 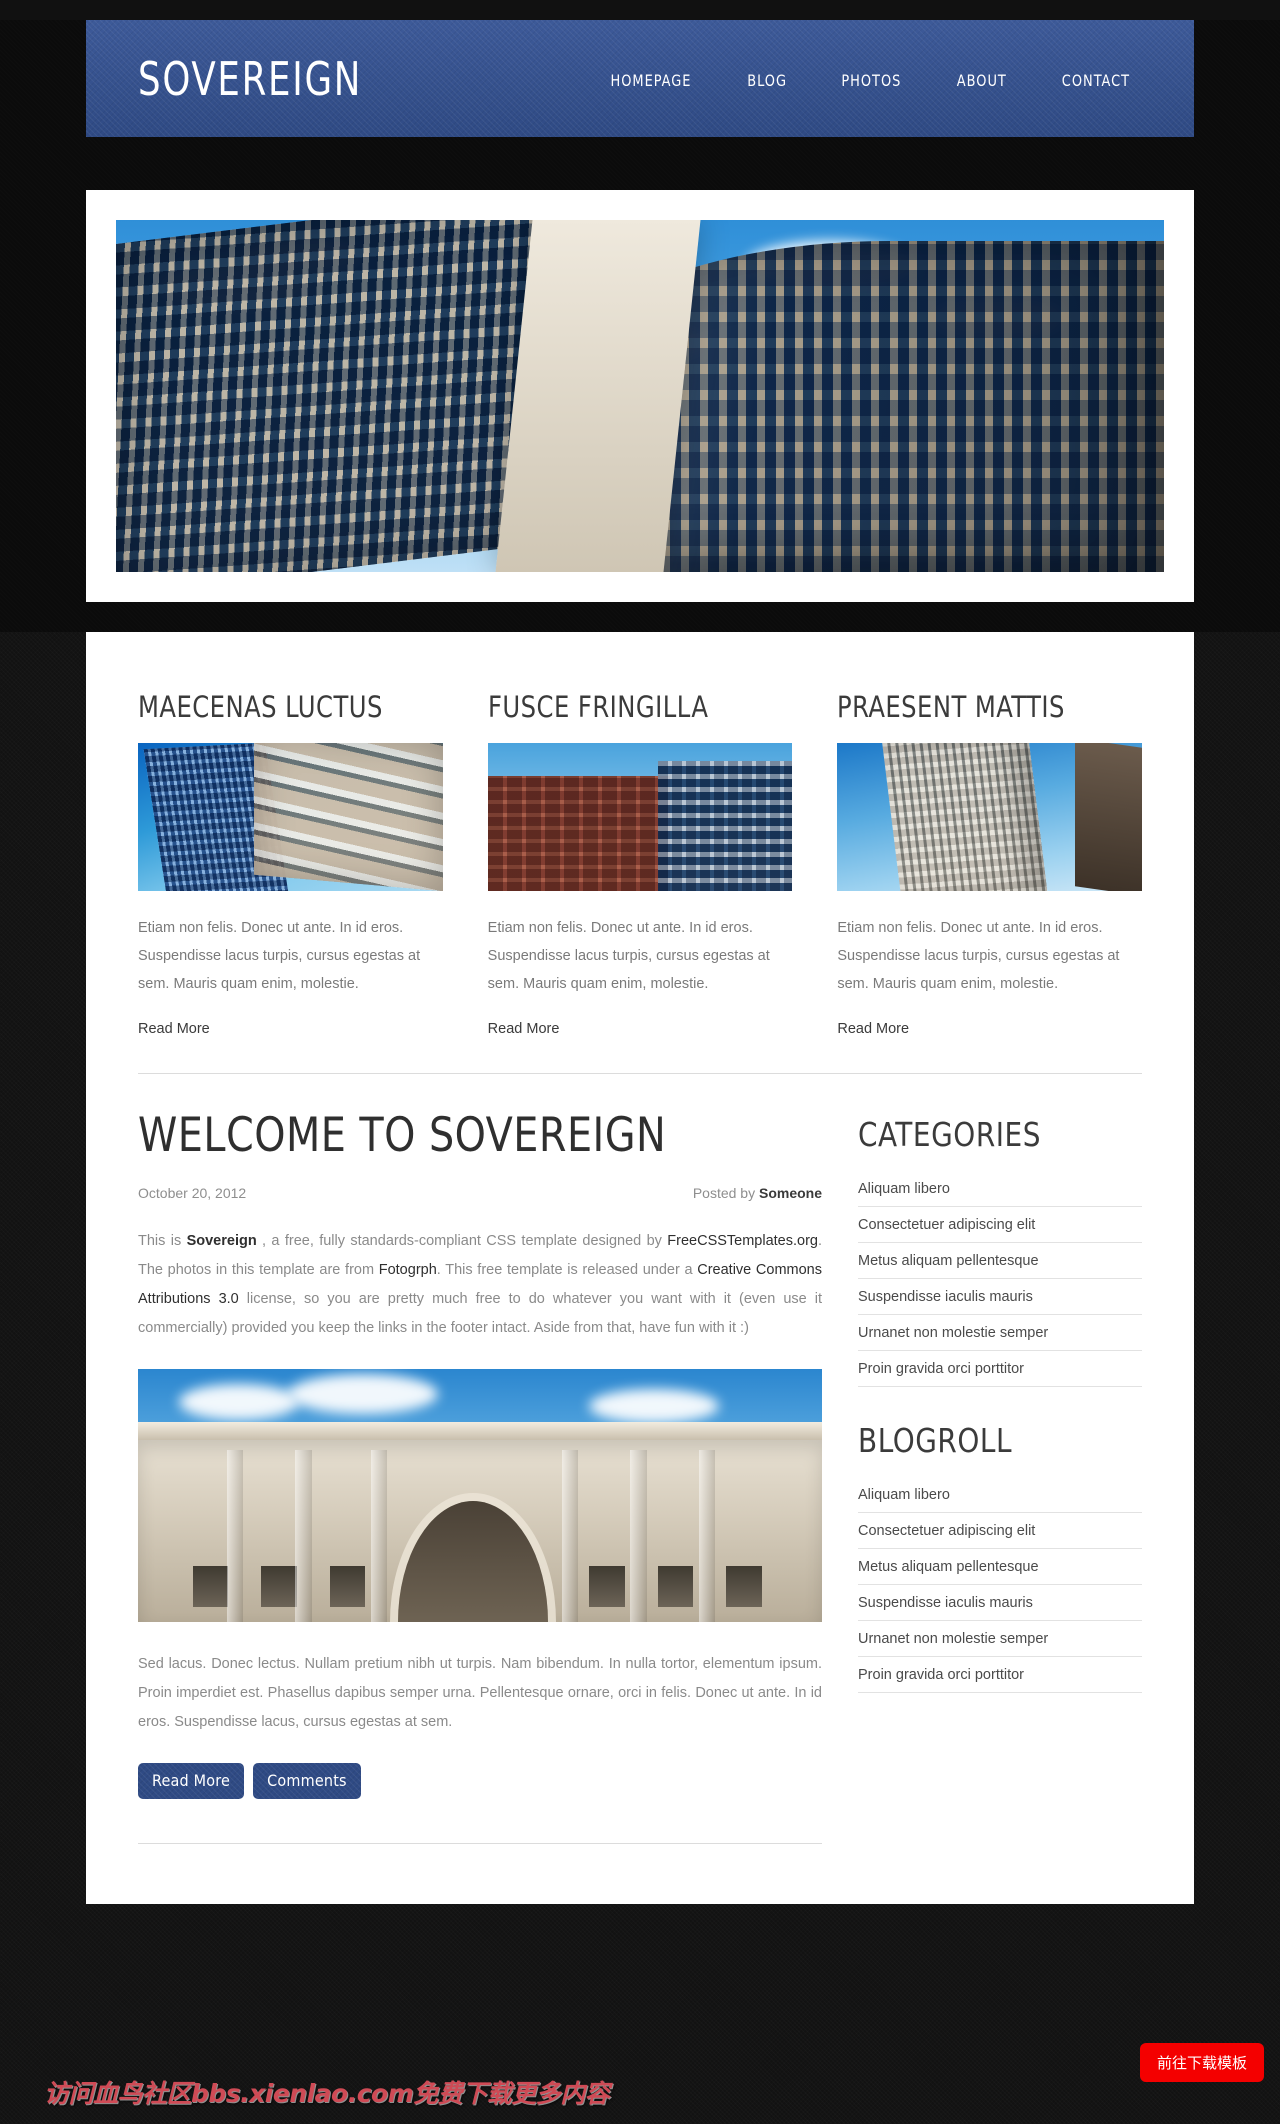 What do you see at coordinates (327, 2093) in the screenshot?
I see `site-watermark: 访问血鸟社区bbs.xienlao.com免费下载更多内容` at bounding box center [327, 2093].